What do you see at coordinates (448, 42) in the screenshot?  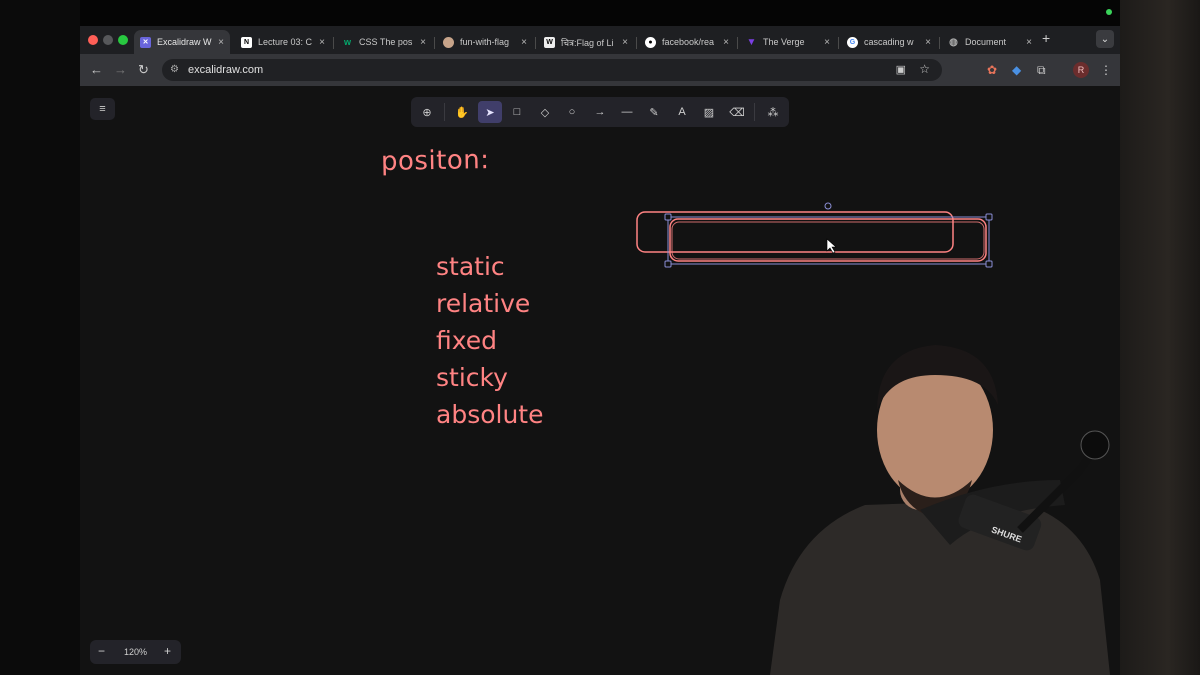 I see `avatar-icon` at bounding box center [448, 42].